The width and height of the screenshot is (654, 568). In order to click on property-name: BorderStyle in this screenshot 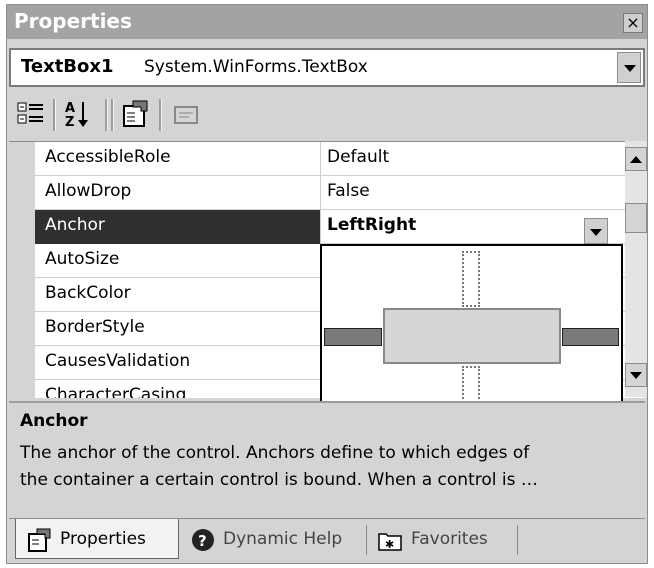, I will do `click(95, 327)`.